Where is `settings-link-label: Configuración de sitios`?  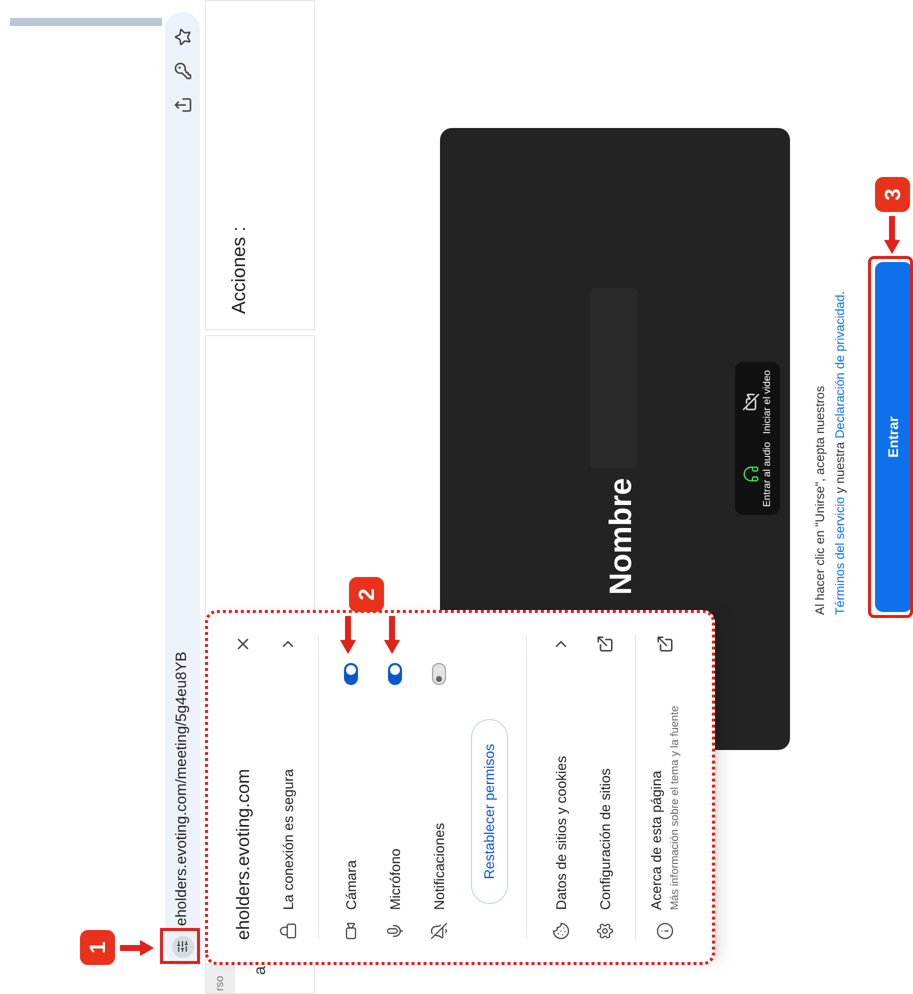
settings-link-label: Configuración de sitios is located at coordinates (605, 839).